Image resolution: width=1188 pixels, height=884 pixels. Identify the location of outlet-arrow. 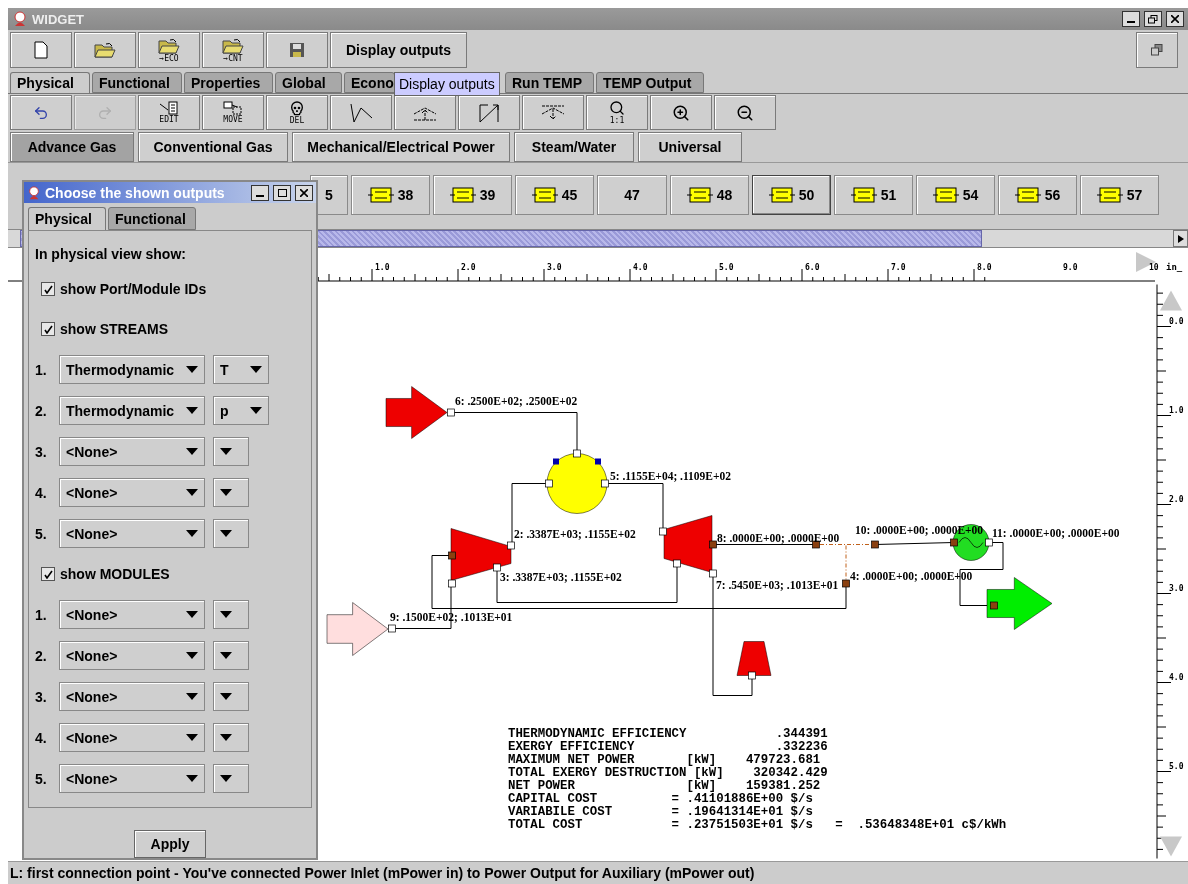
(1019, 603).